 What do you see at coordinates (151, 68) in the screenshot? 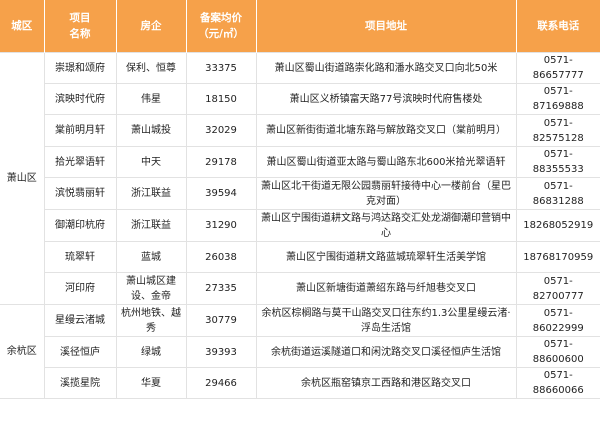
I see `developer-cell: 保利、恒尊` at bounding box center [151, 68].